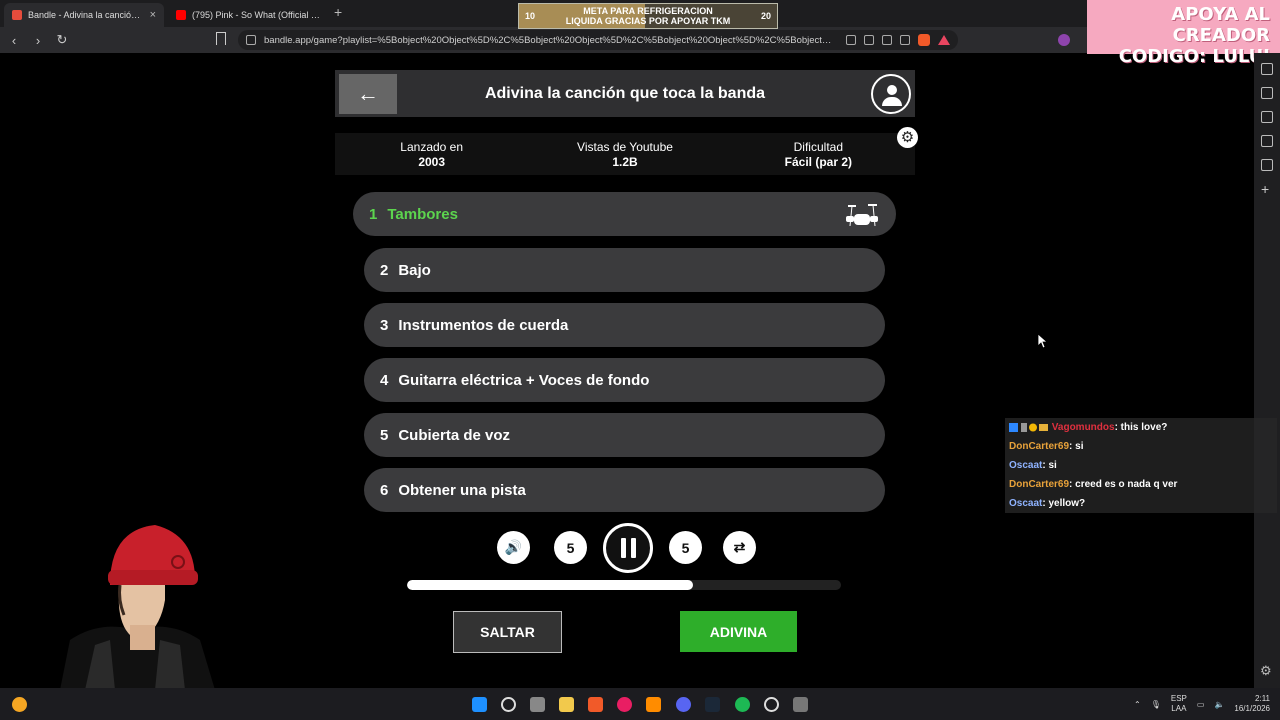  What do you see at coordinates (1267, 370) in the screenshot?
I see `browser-sidebar: + ⚙` at bounding box center [1267, 370].